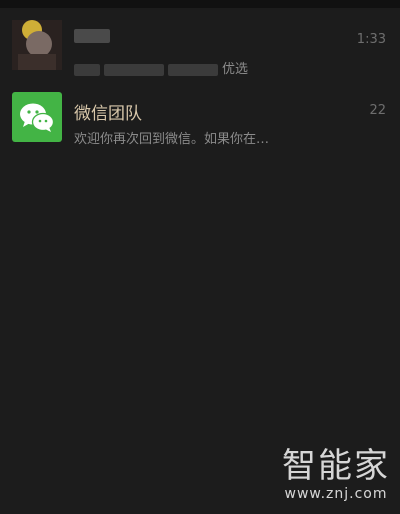 The image size is (400, 514). I want to click on wechat-logo-icon, so click(37, 117).